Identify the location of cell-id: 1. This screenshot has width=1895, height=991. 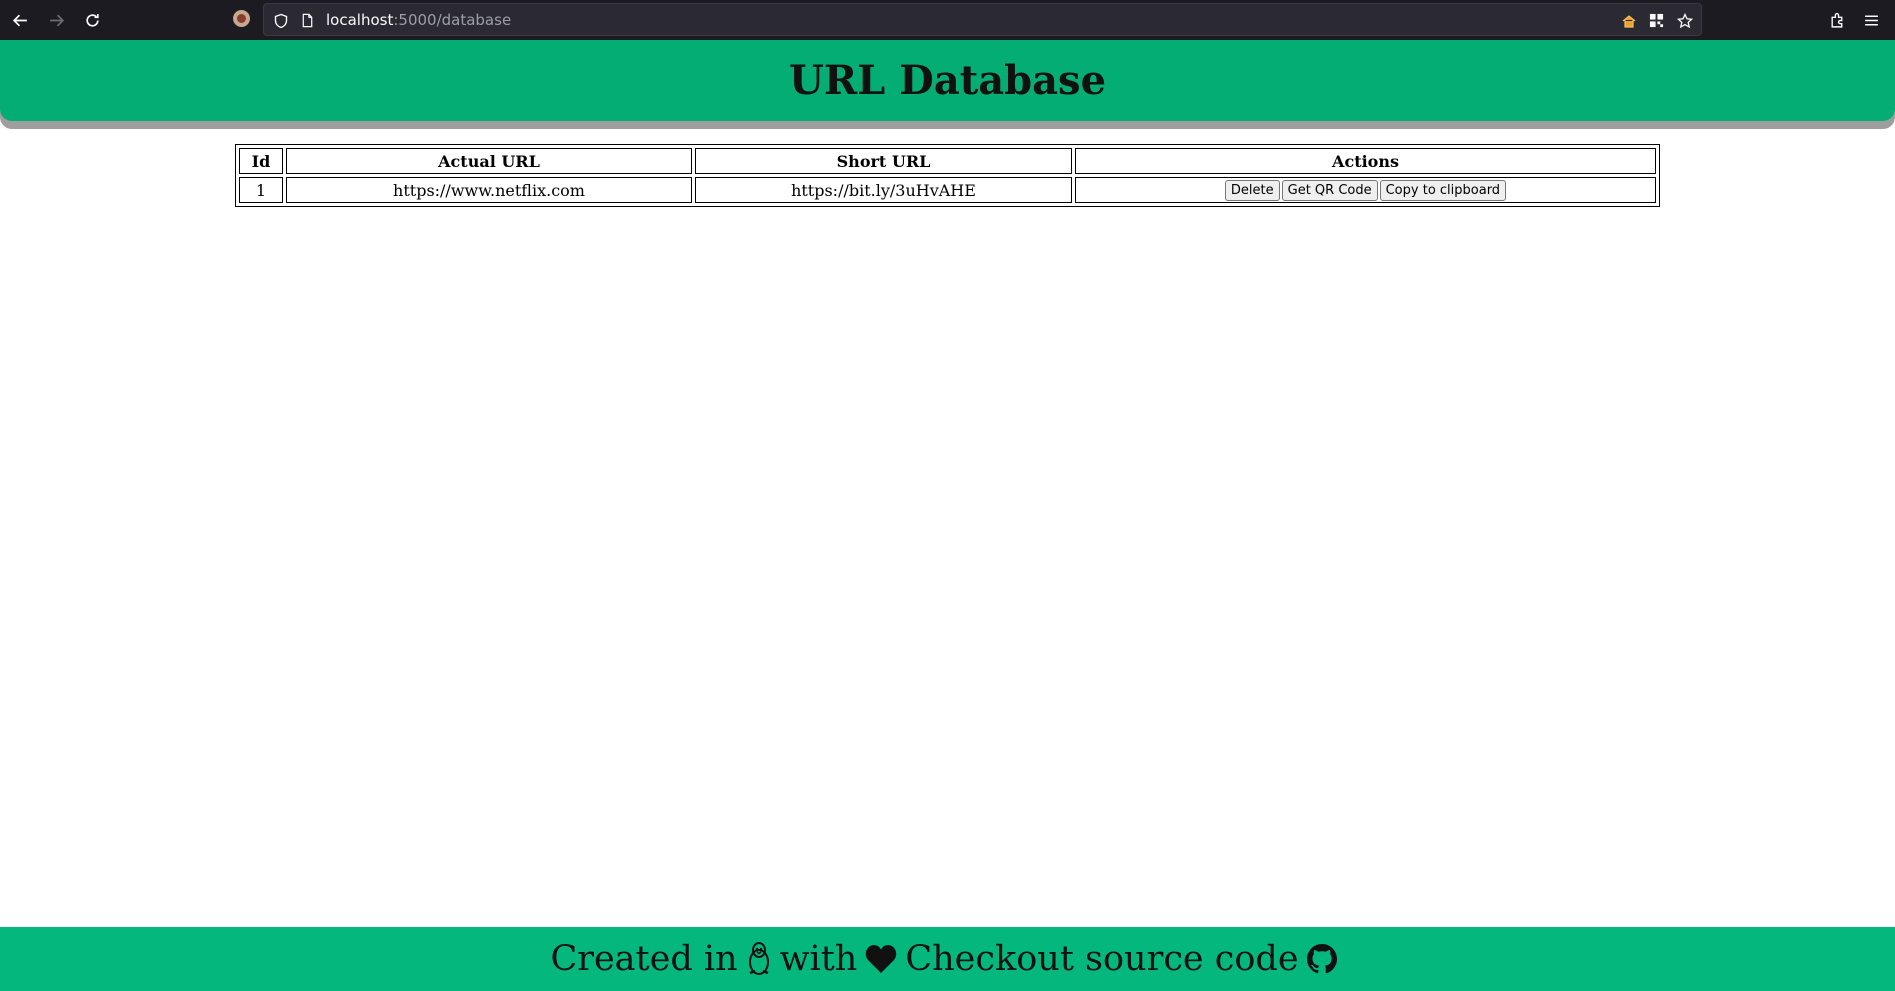
(261, 190).